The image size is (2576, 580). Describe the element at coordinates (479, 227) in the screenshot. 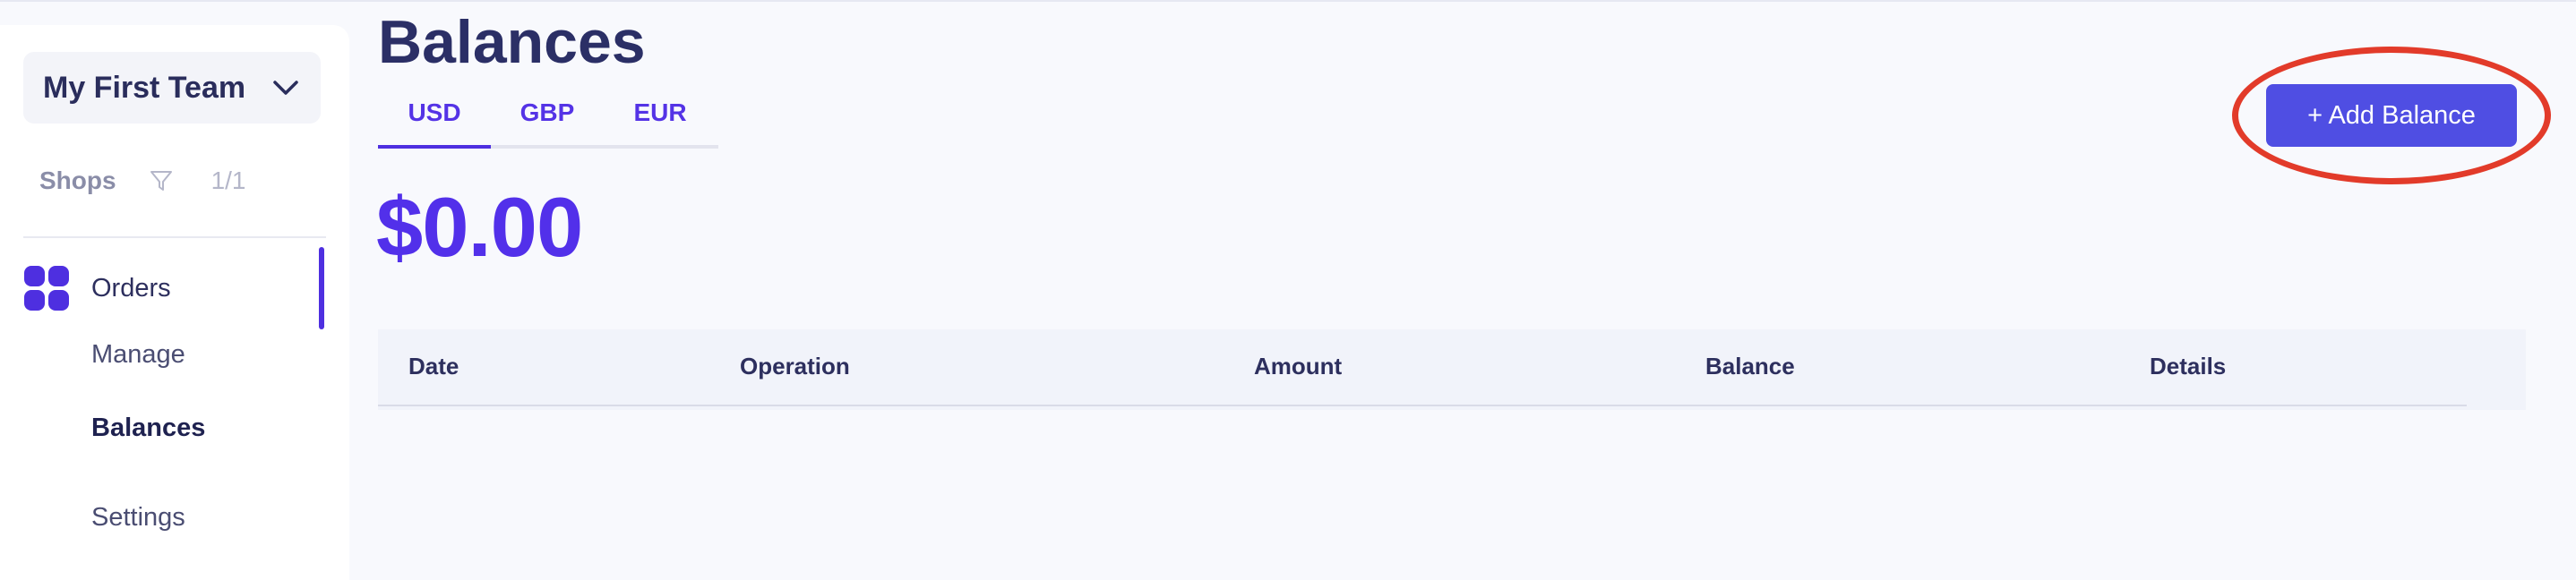

I see `balance-amount: $0.00` at that location.